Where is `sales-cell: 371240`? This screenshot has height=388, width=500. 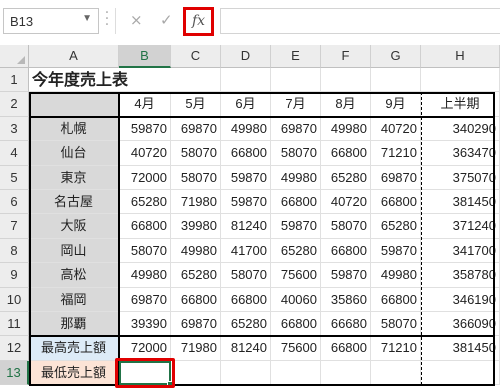 sales-cell: 371240 is located at coordinates (460, 226).